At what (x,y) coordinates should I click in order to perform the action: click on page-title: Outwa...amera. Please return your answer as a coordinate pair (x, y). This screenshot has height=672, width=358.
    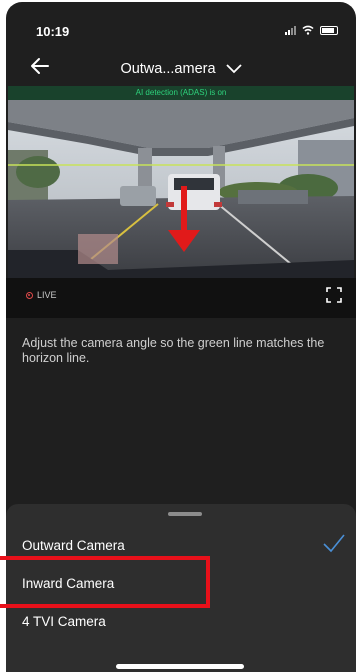
    Looking at the image, I should click on (168, 69).